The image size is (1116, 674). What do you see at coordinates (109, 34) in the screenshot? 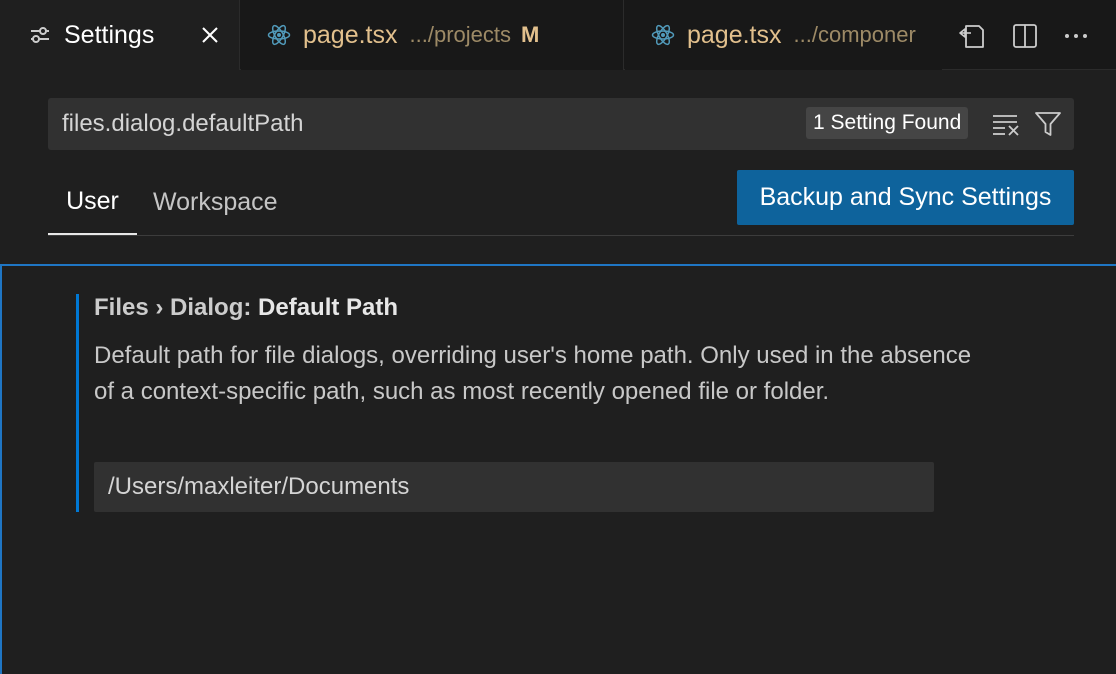
I see `tab-settings-title: Settings` at bounding box center [109, 34].